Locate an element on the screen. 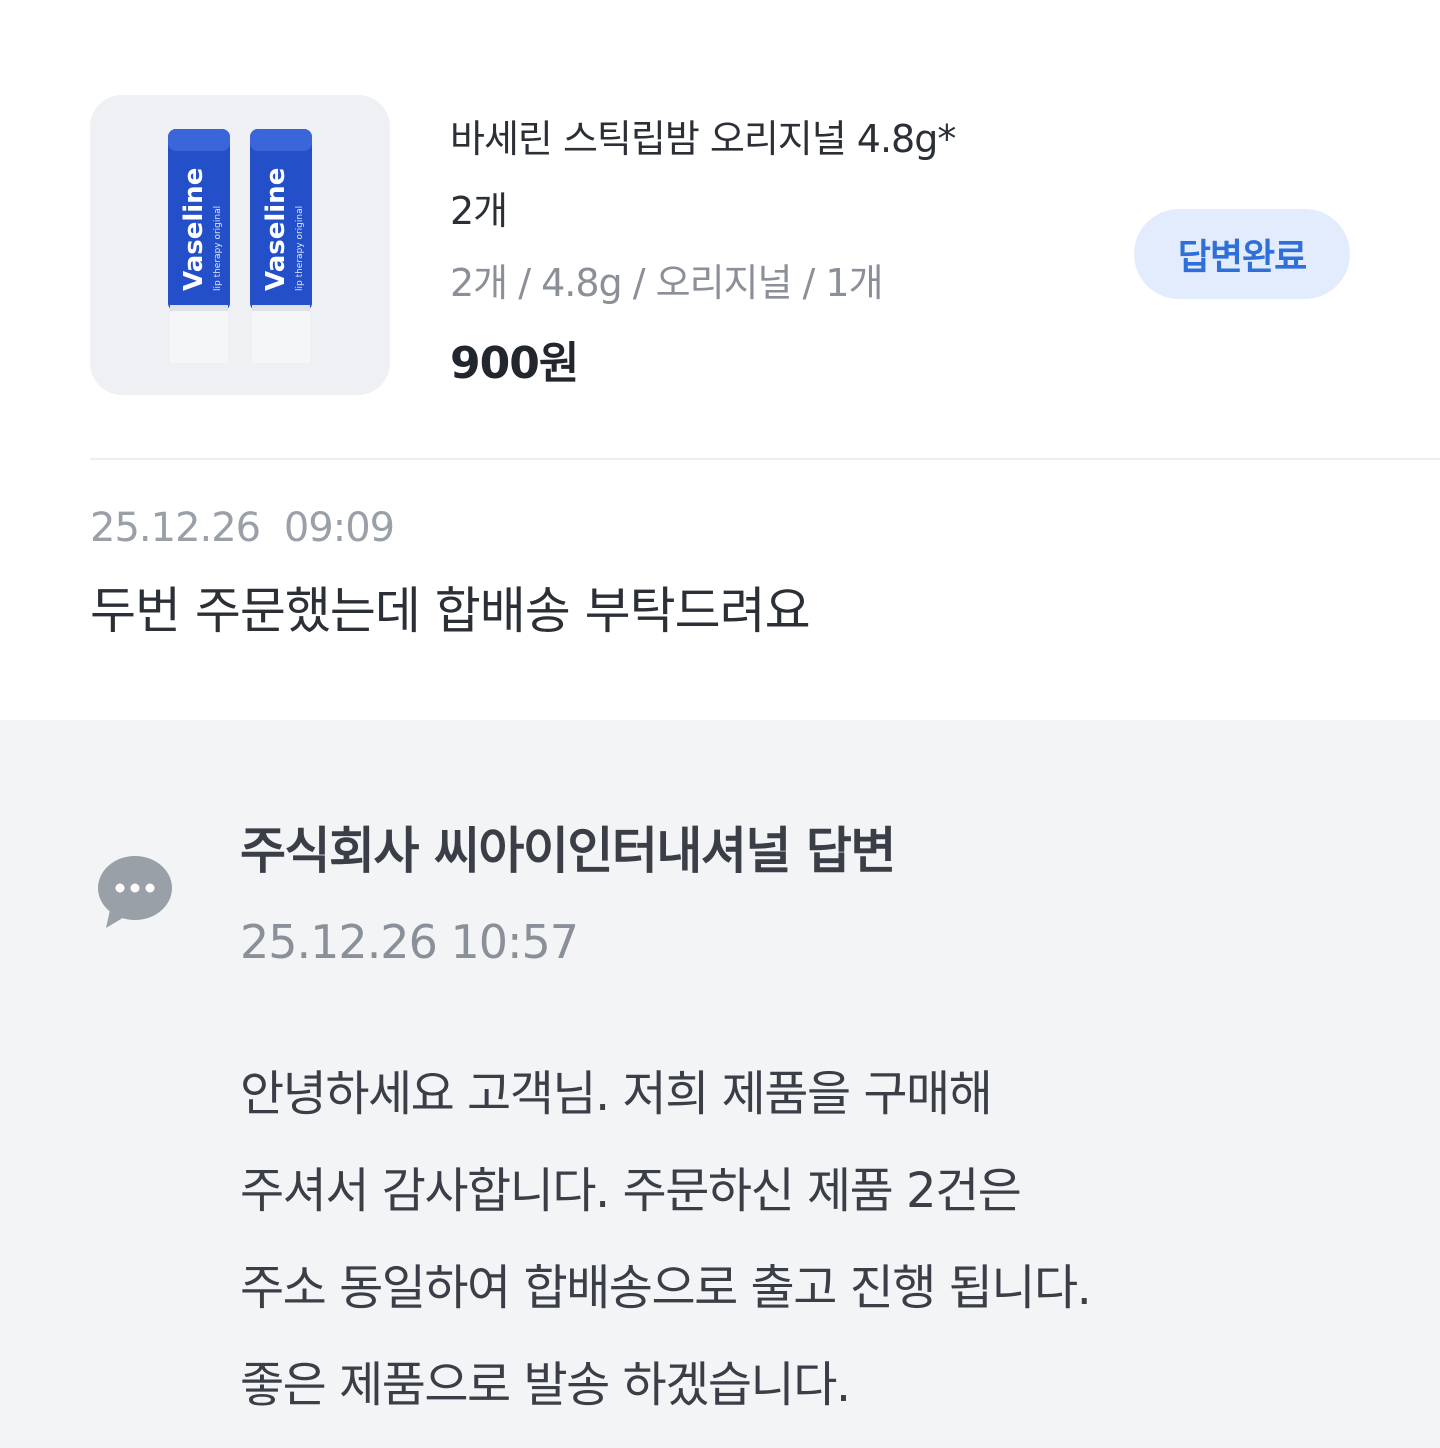 The width and height of the screenshot is (1440, 1448). divider is located at coordinates (765, 459).